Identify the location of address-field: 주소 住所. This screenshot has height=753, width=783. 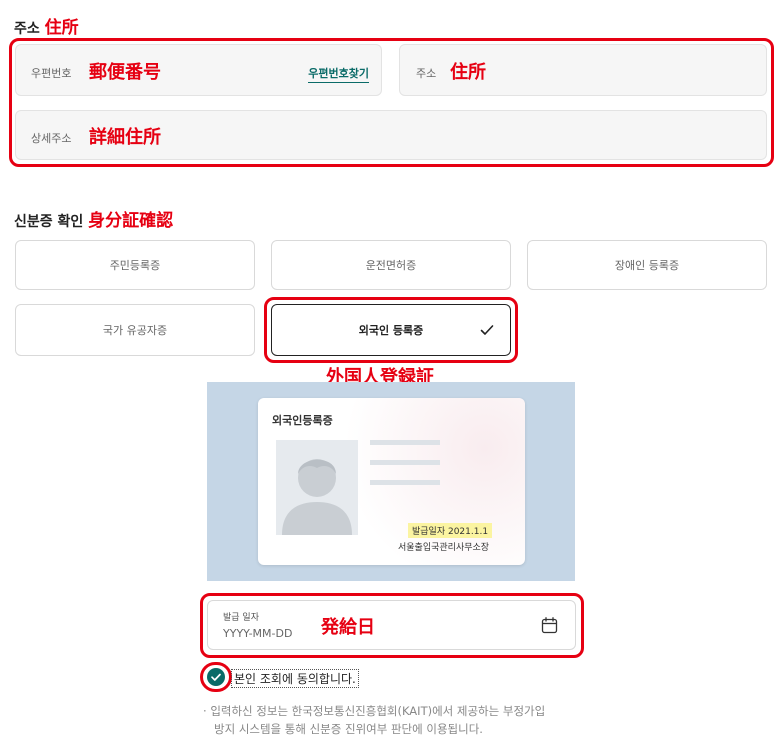
(583, 70).